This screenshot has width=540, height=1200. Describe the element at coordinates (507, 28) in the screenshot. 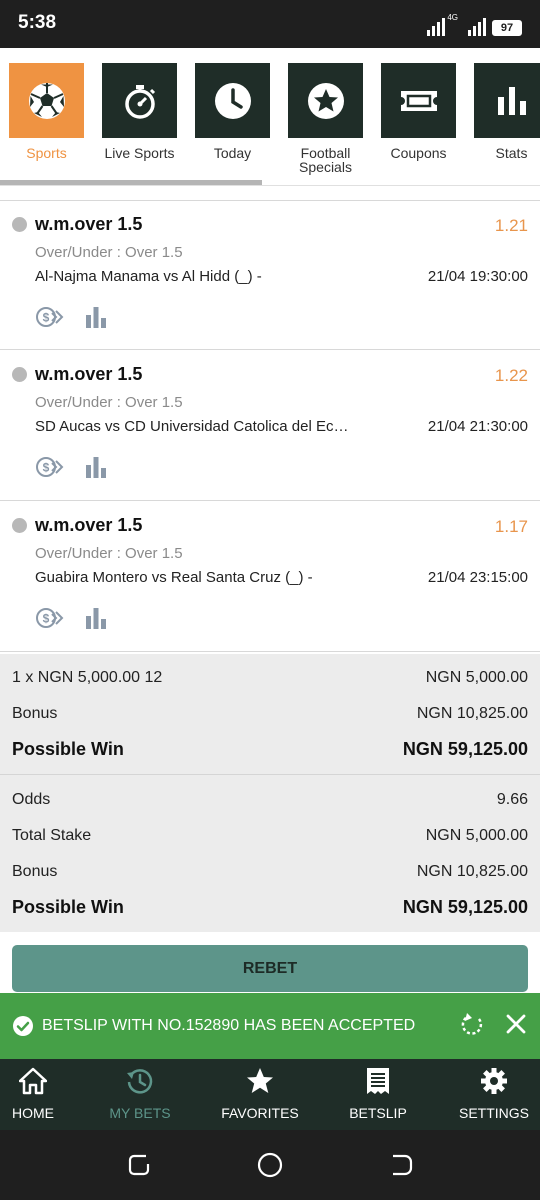

I see `battery-icon: 97` at that location.